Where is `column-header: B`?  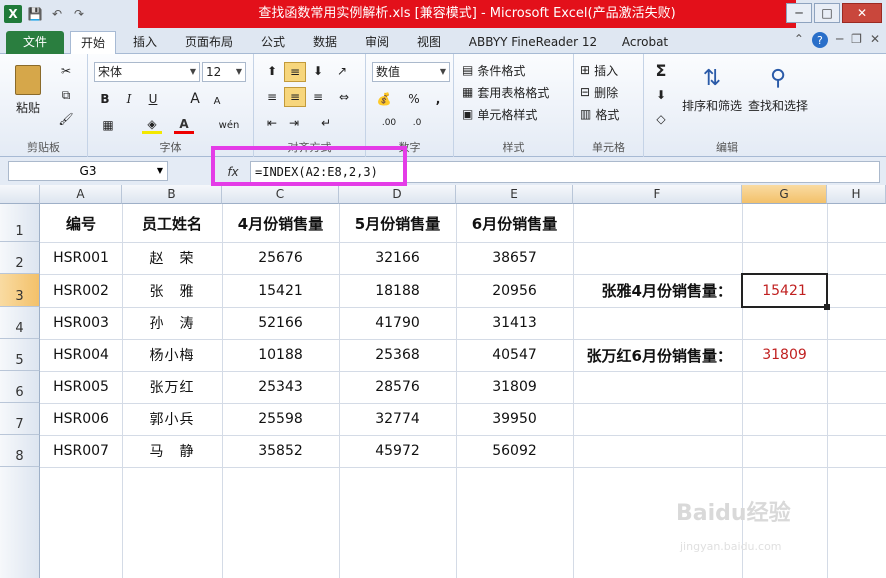
column-header: B is located at coordinates (172, 194).